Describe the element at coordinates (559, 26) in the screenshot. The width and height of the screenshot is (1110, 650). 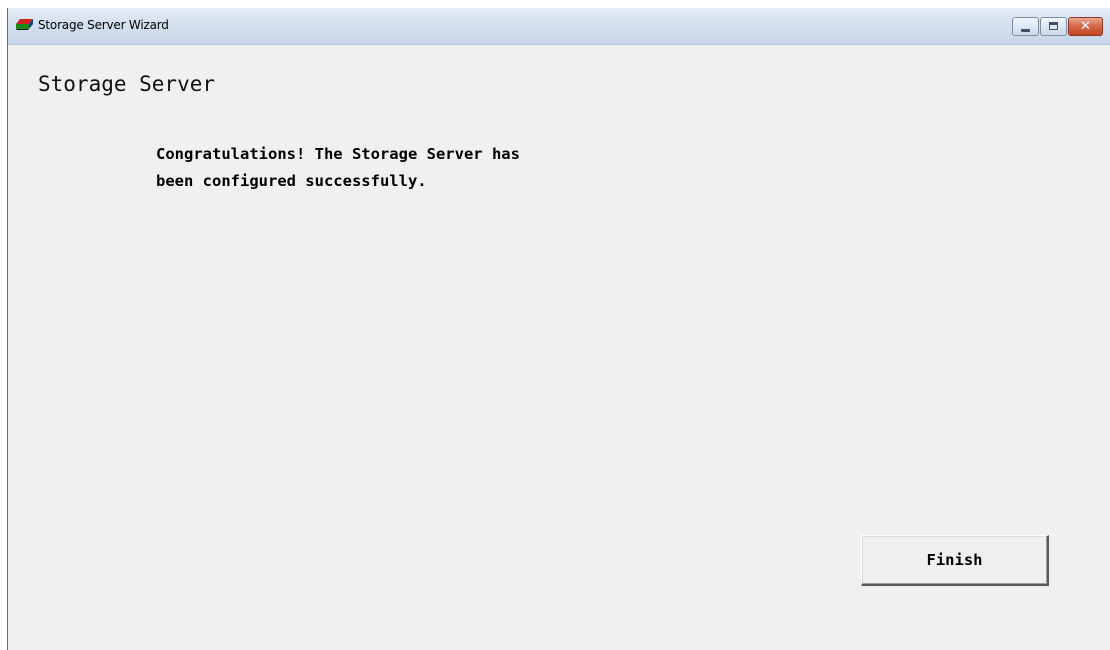
I see `title-bar: Storage Server Wizard ✕` at that location.